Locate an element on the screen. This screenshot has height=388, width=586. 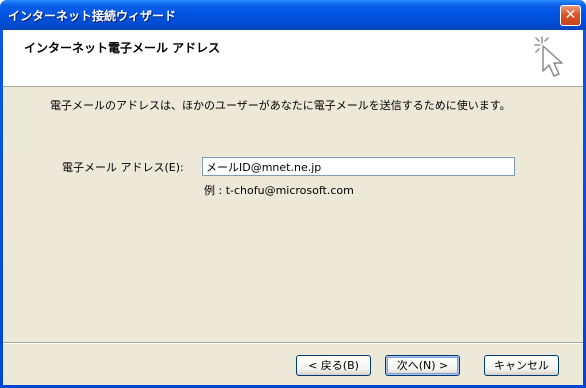
back-button: < 戻る(B) is located at coordinates (333, 365).